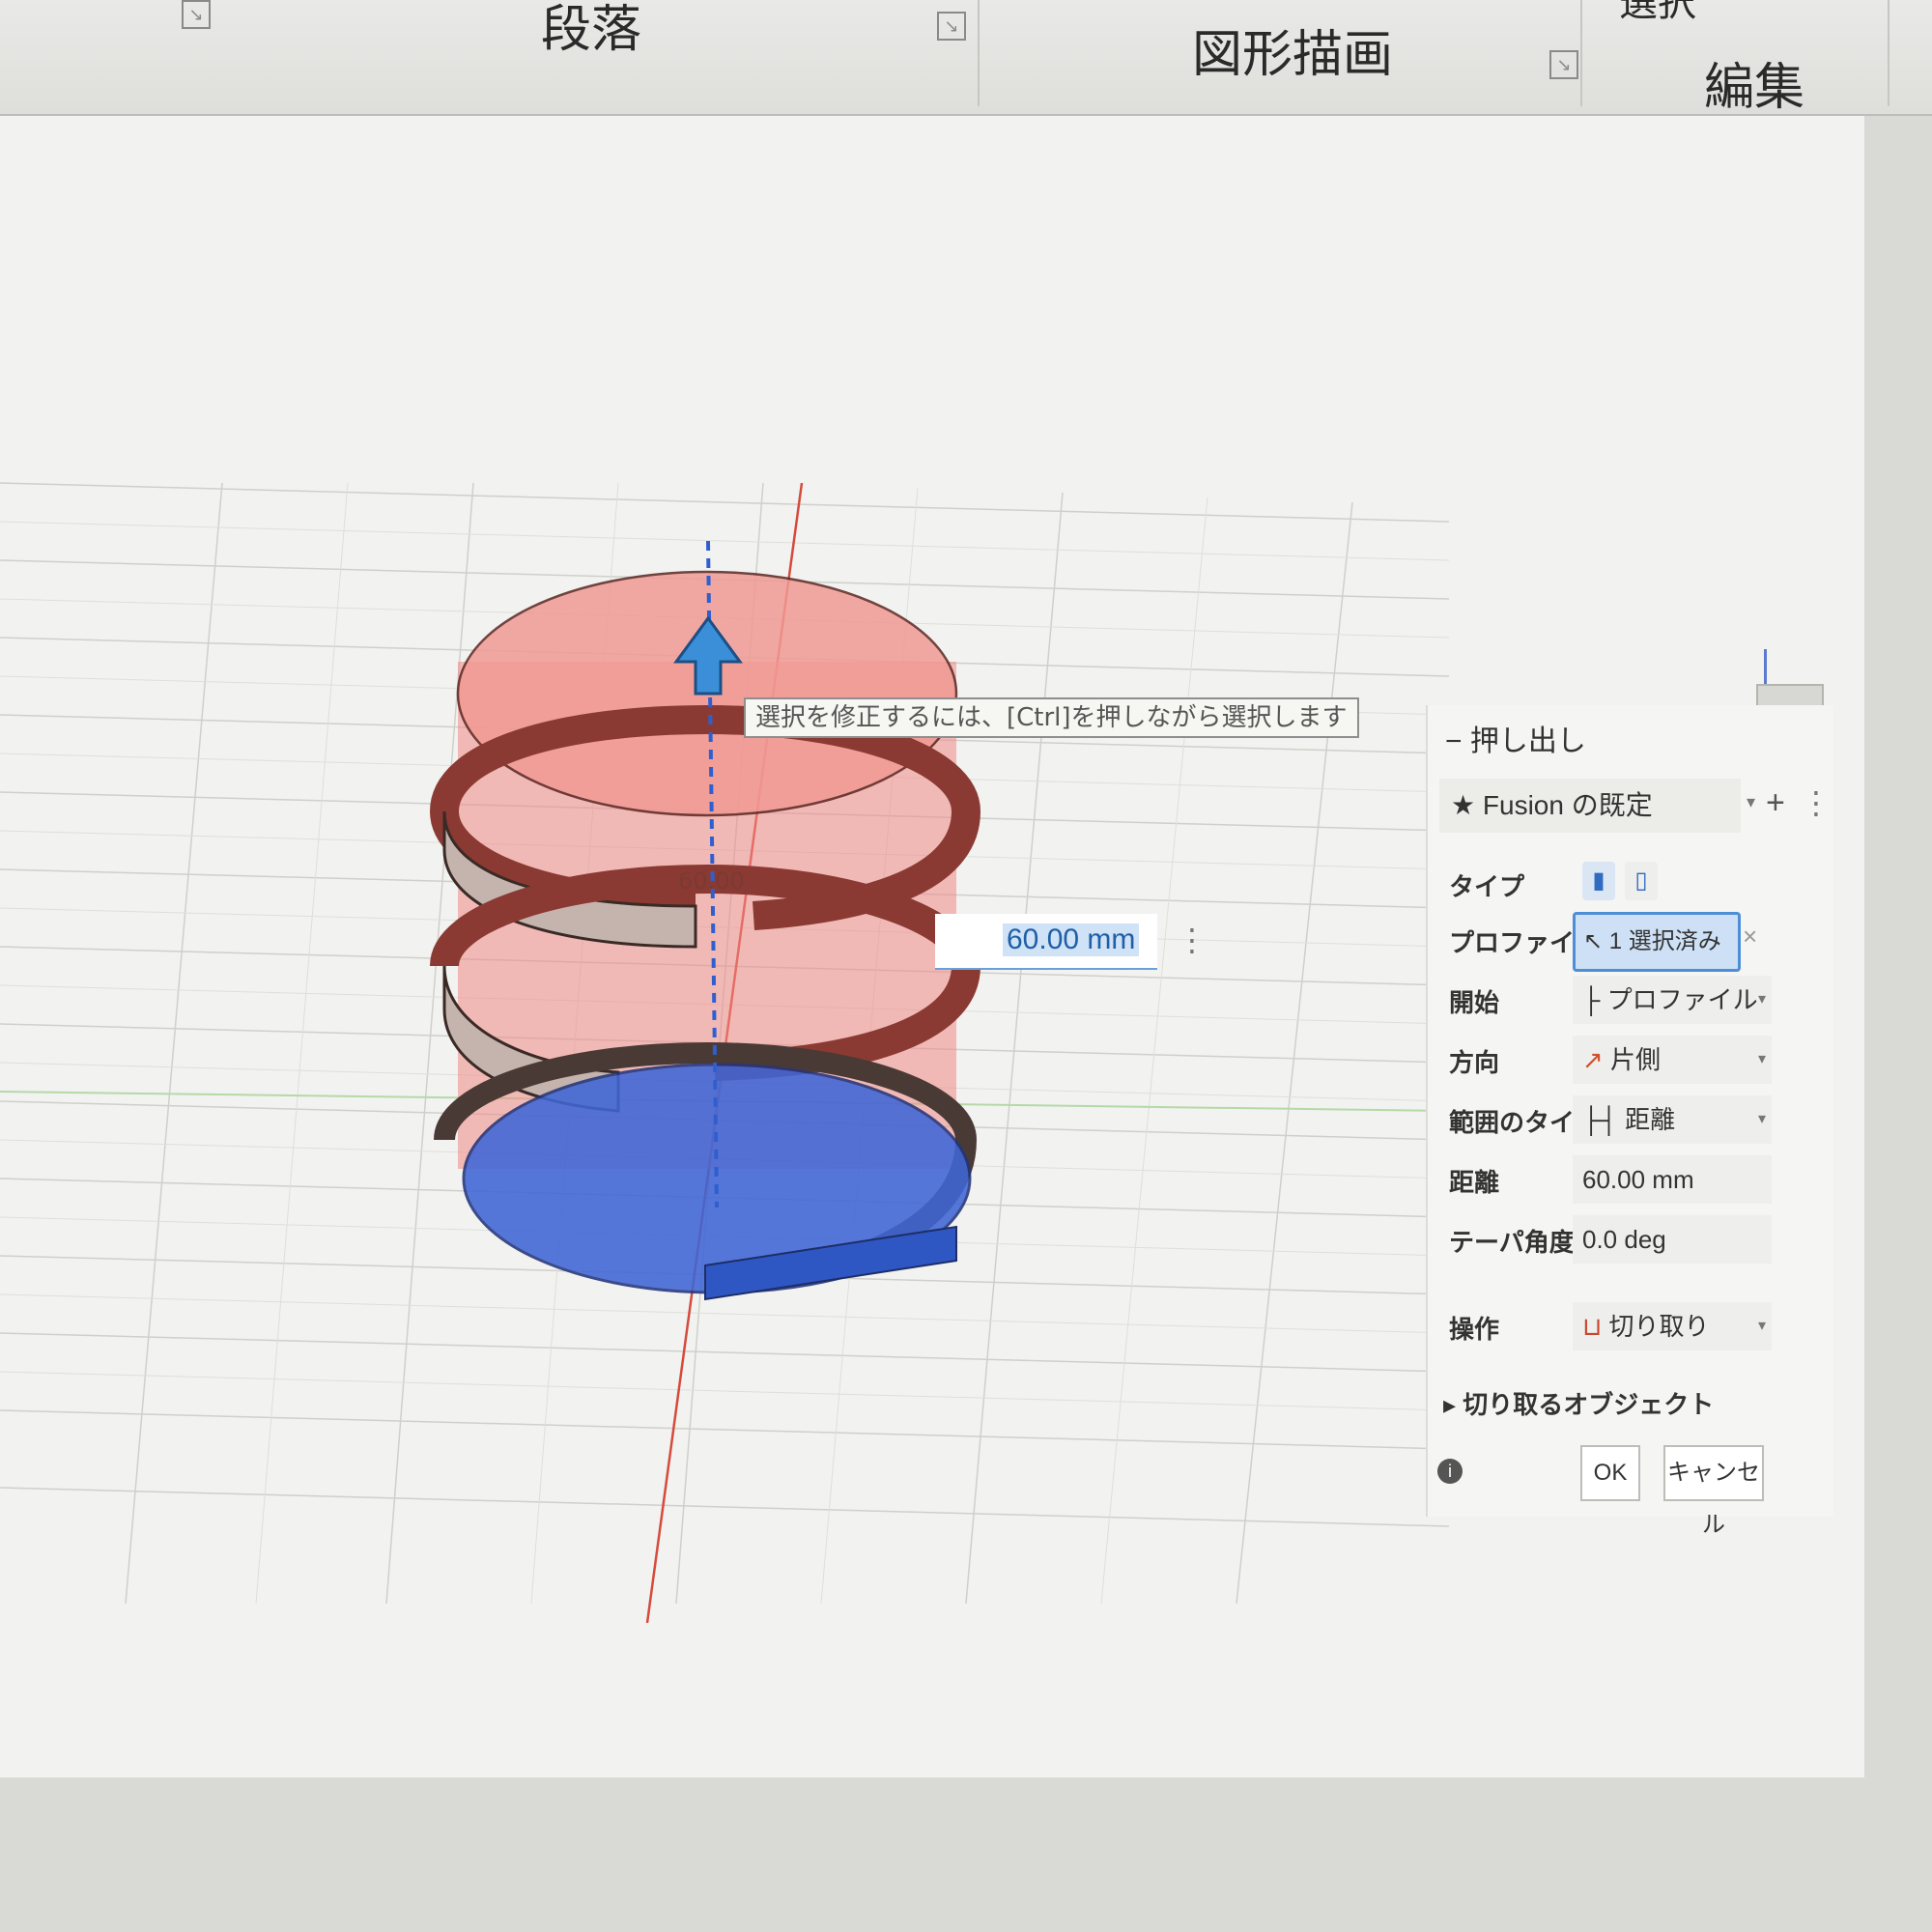 The image size is (1932, 1932). Describe the element at coordinates (1816, 802) in the screenshot. I see `preset-menu-icon: ⋮` at that location.